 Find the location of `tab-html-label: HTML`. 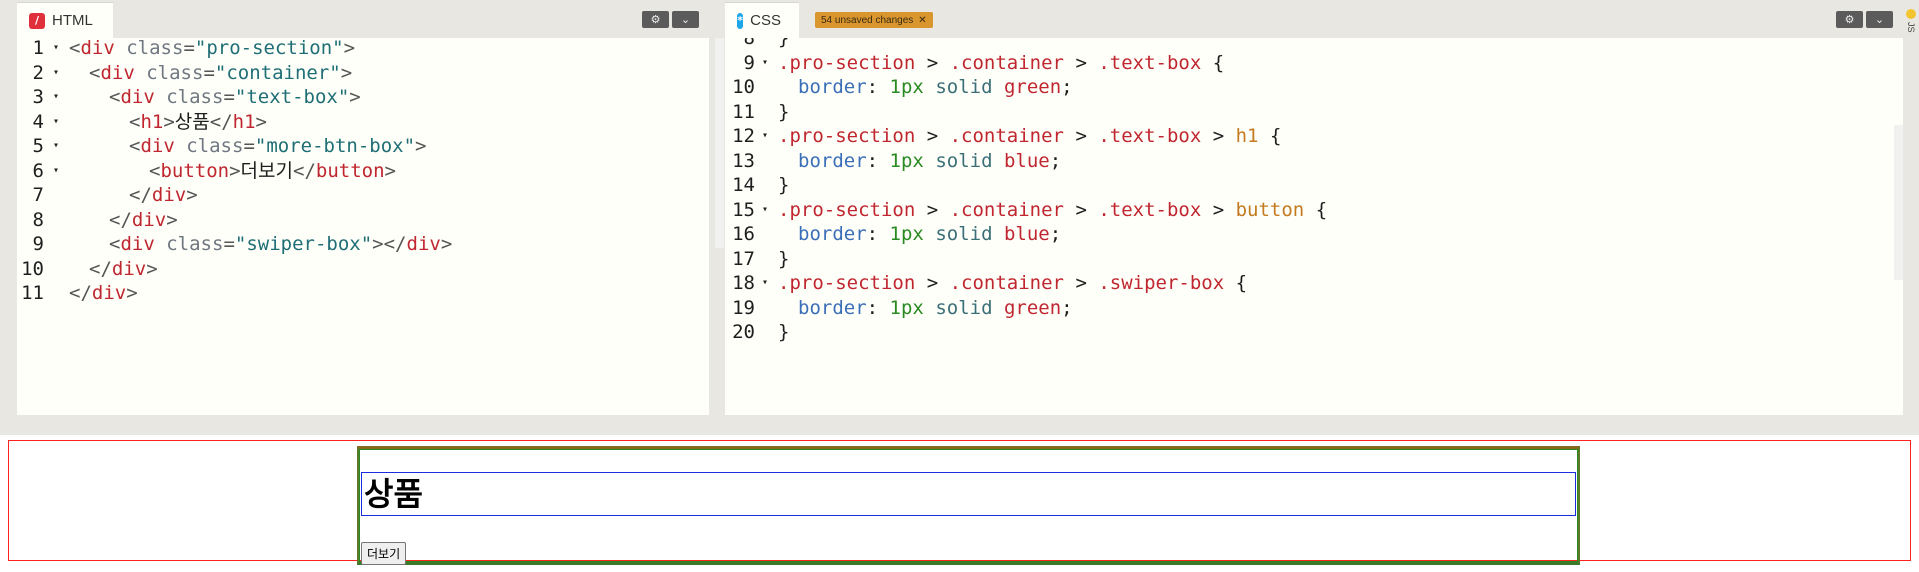

tab-html-label: HTML is located at coordinates (72, 20).